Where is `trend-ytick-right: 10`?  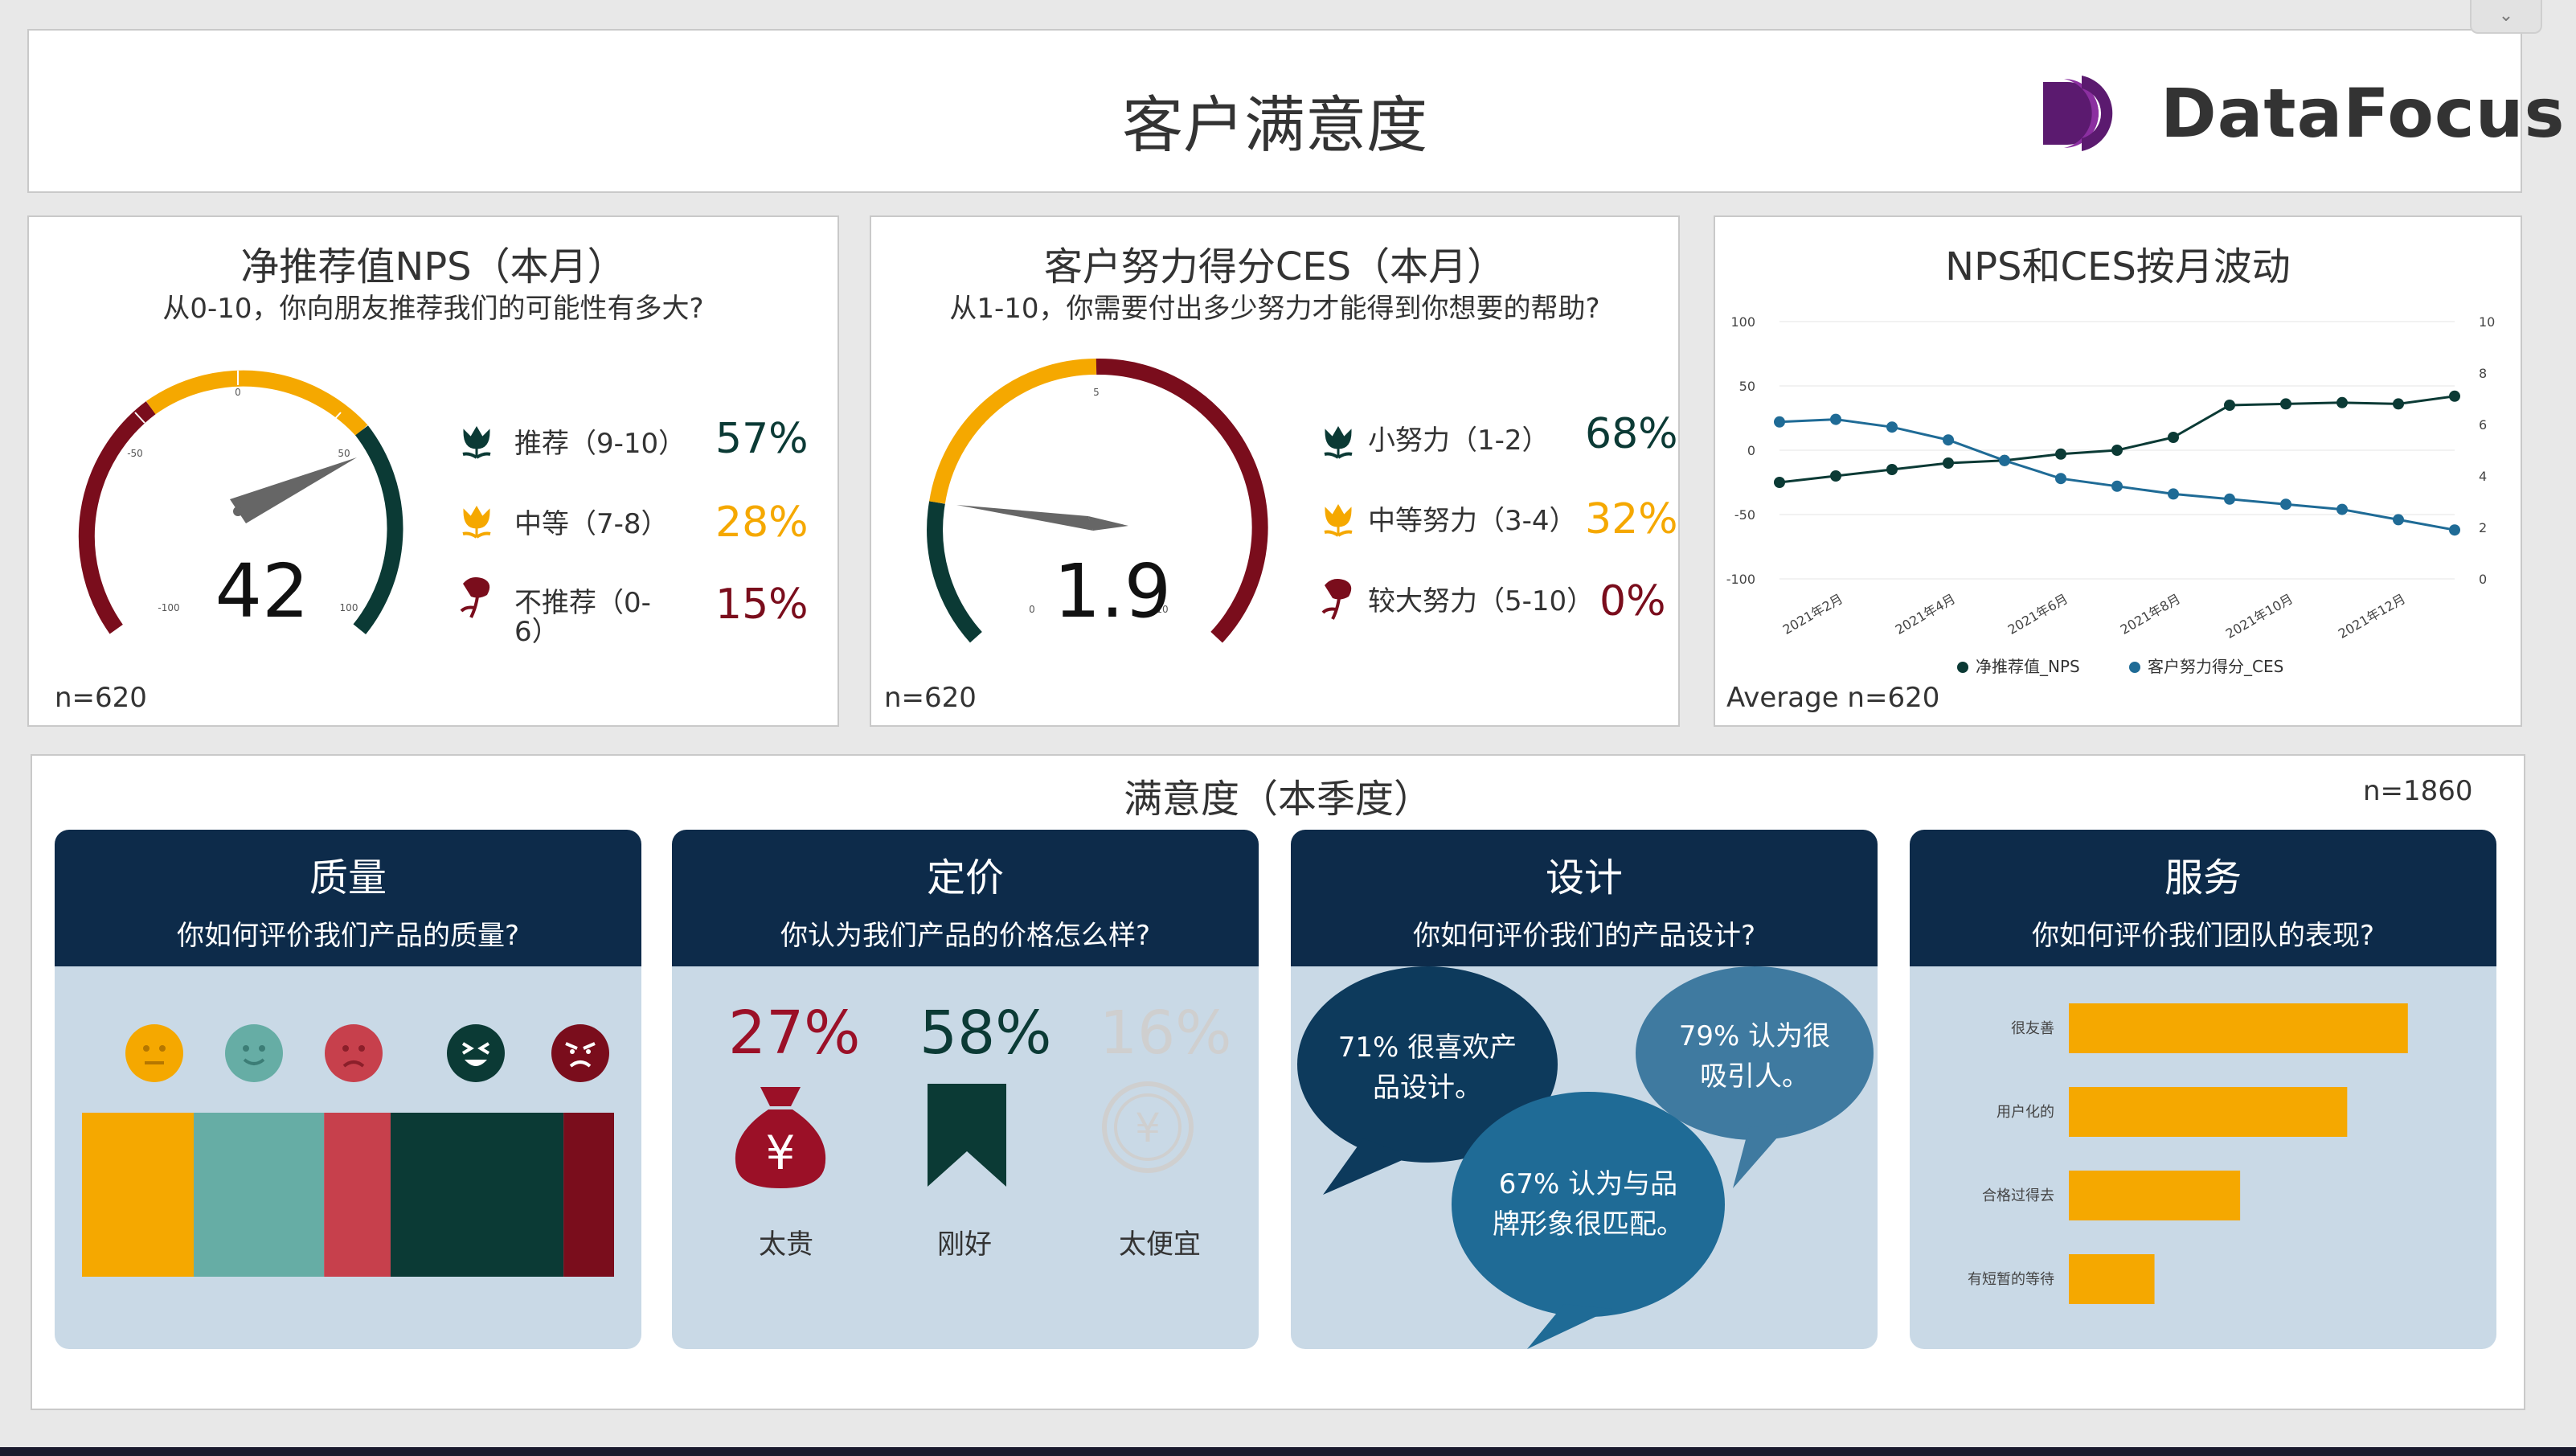 trend-ytick-right: 10 is located at coordinates (2487, 322).